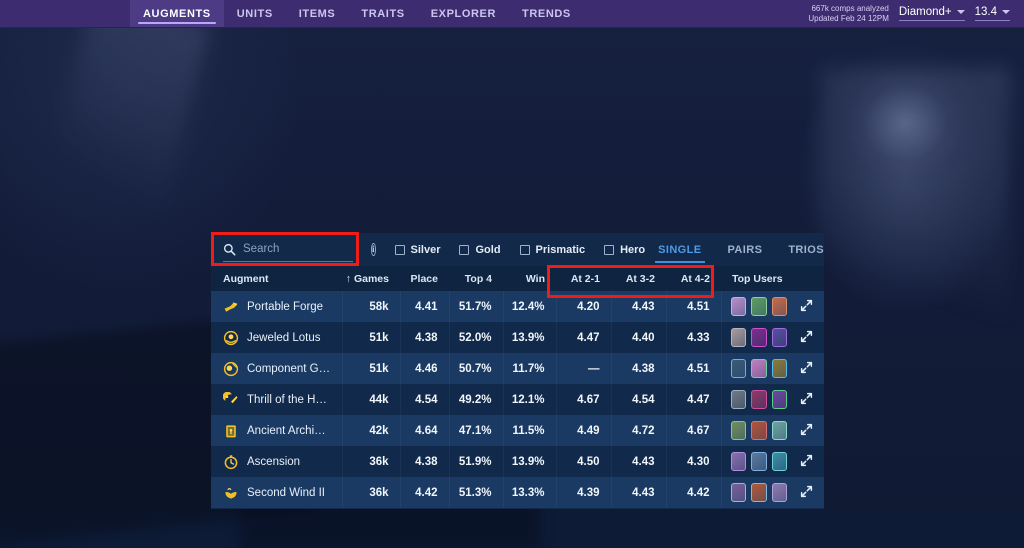 Image resolution: width=1024 pixels, height=548 pixels. Describe the element at coordinates (371, 278) in the screenshot. I see `column-header-games: ↑ Games` at that location.